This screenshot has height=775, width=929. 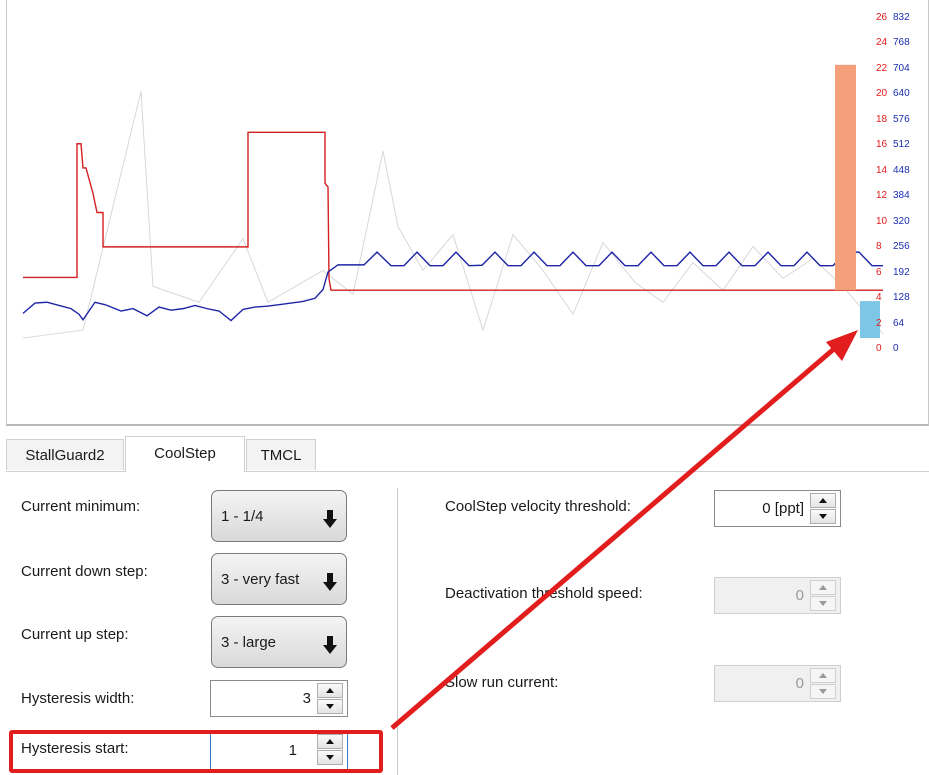 I want to click on coolstep-velocity-up-button, so click(x=823, y=500).